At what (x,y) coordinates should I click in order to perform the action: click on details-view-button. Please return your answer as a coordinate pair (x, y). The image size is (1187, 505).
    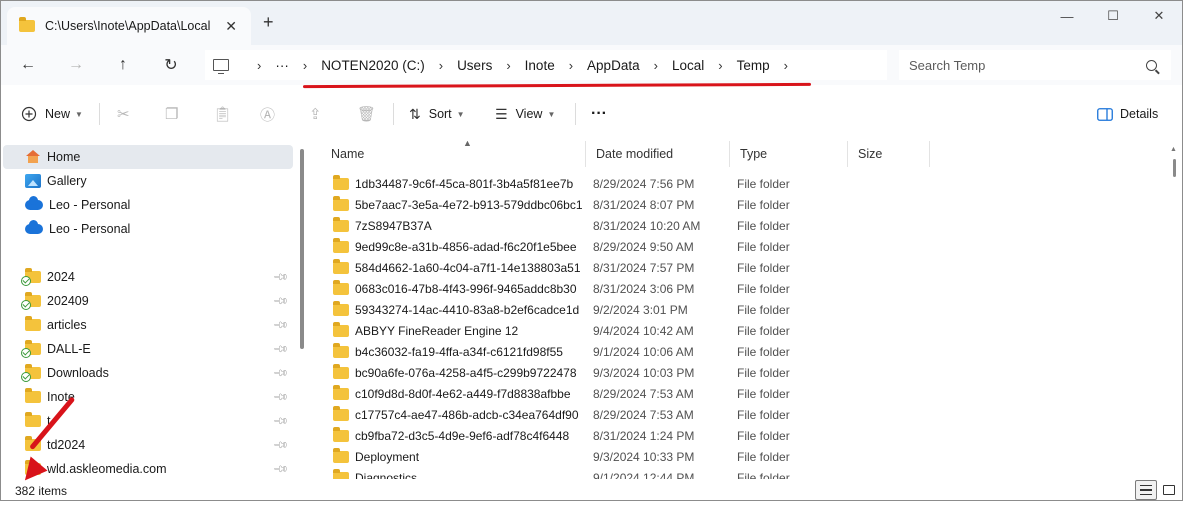
    Looking at the image, I should click on (1146, 490).